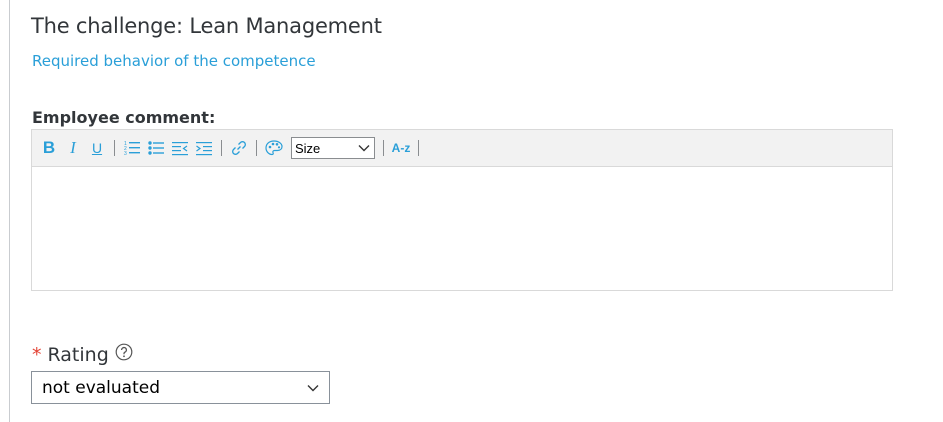 This screenshot has height=422, width=943. What do you see at coordinates (333, 148) in the screenshot?
I see `font-size-select: Size` at bounding box center [333, 148].